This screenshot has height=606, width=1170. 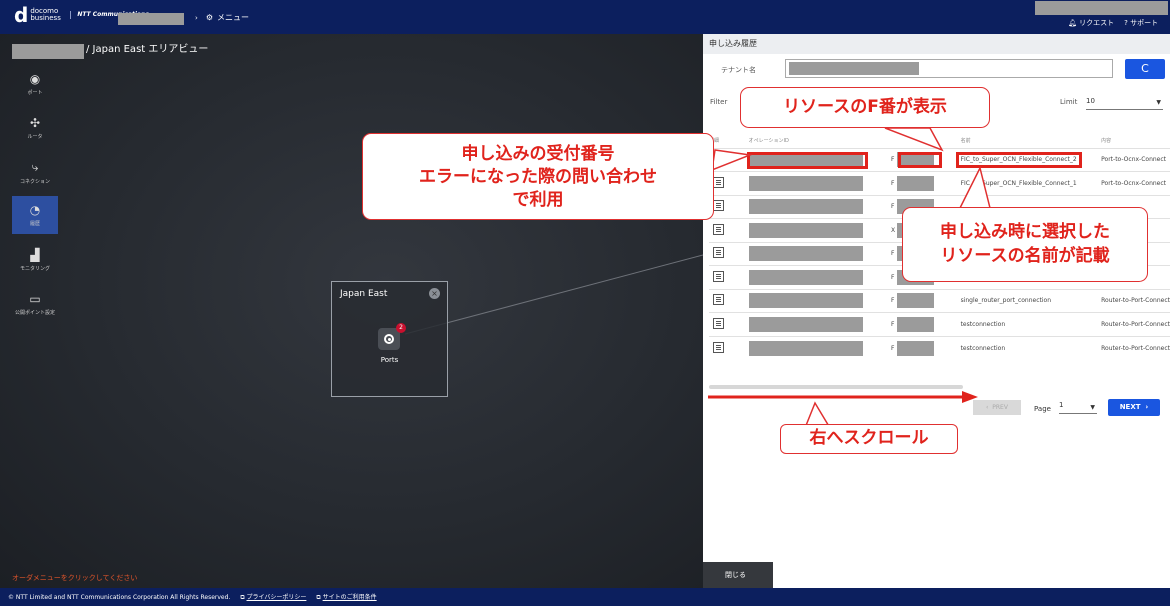 What do you see at coordinates (434, 293) in the screenshot?
I see `close-icon: ×` at bounding box center [434, 293].